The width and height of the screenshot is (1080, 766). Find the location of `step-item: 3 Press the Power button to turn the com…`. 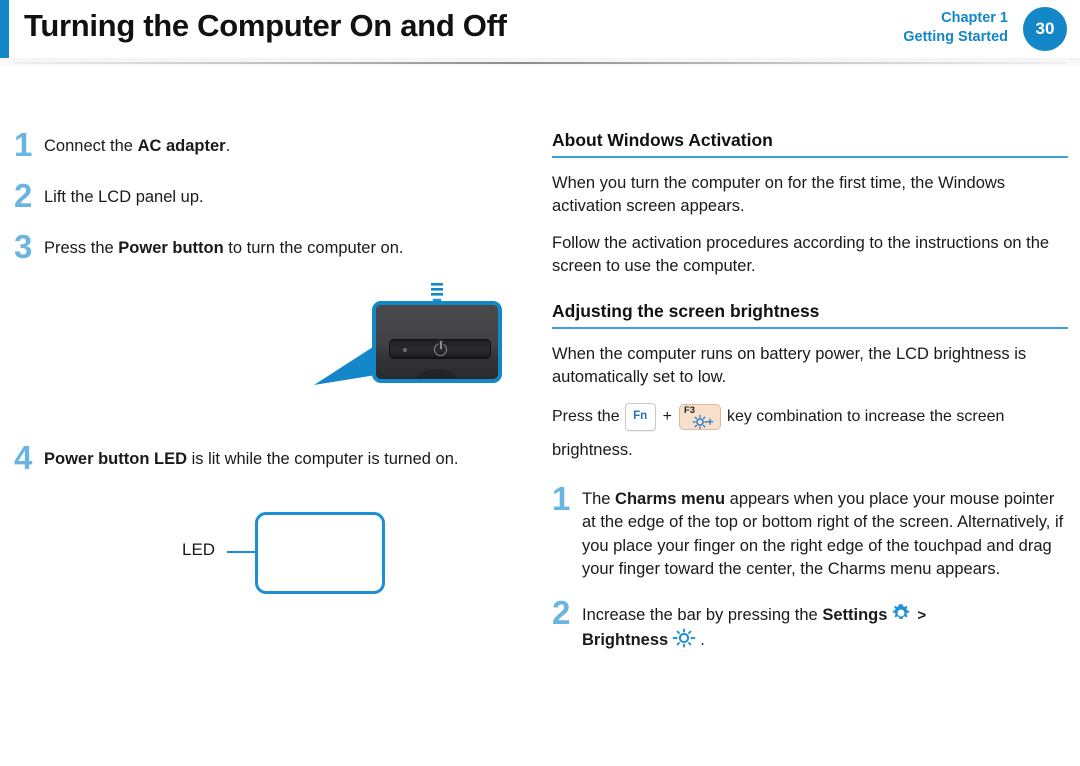

step-item: 3 Press the Power button to turn the com… is located at coordinates (270, 247).